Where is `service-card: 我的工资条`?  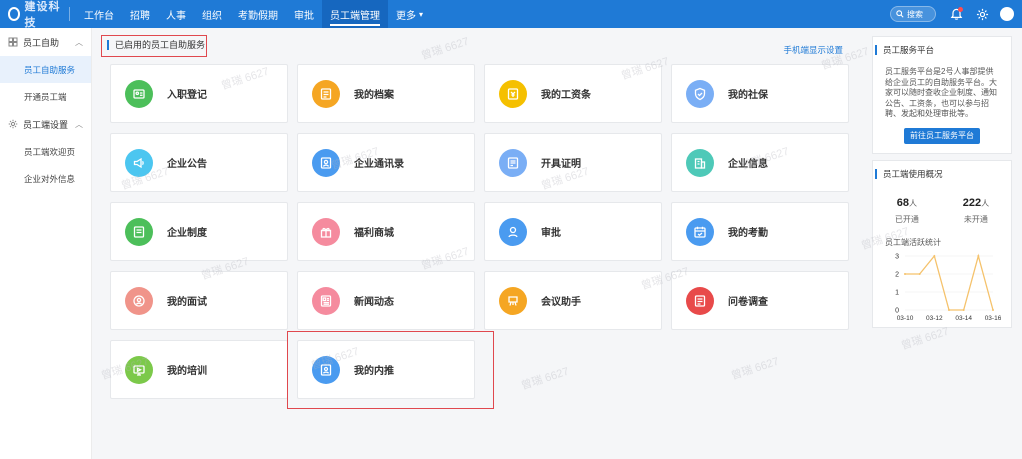
service-card: 我的工资条 is located at coordinates (573, 93).